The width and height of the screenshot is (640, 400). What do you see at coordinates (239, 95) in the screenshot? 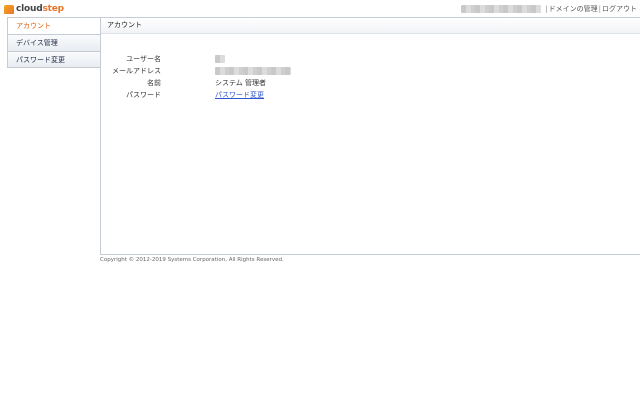
I see `change-password-link: パスワード変更` at bounding box center [239, 95].